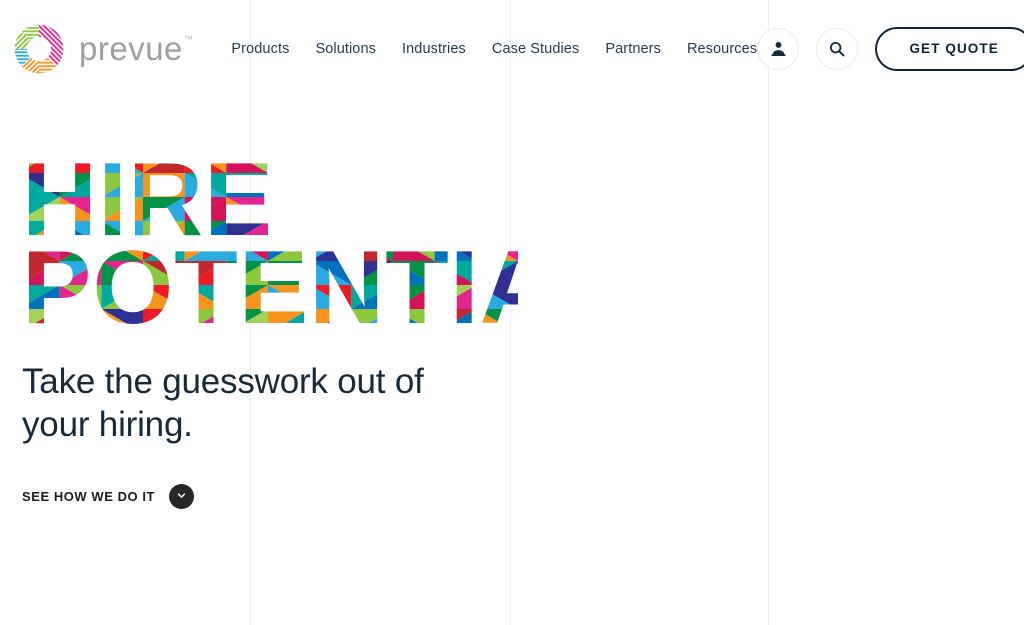 The image size is (1024, 625). Describe the element at coordinates (722, 49) in the screenshot. I see `nav-item-resources: Resources` at that location.